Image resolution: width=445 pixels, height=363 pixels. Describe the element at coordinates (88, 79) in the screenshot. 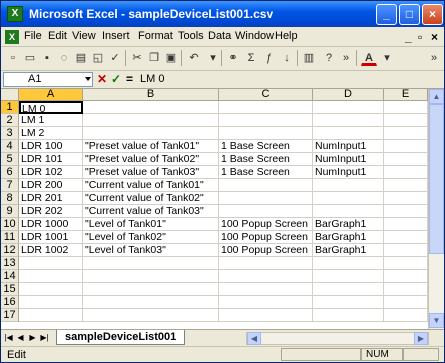

I see `name-box-dropdown-icon` at that location.